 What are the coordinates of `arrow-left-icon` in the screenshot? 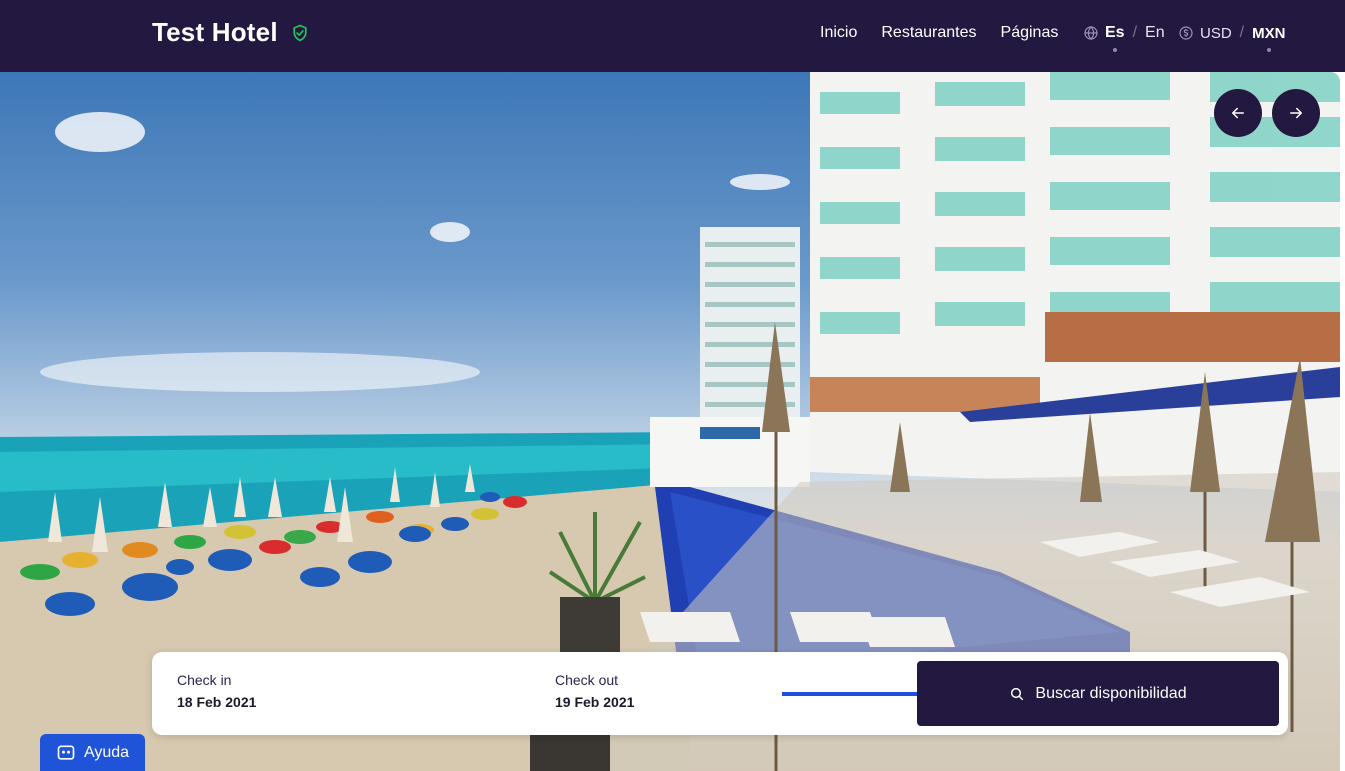 It's located at (1238, 113).